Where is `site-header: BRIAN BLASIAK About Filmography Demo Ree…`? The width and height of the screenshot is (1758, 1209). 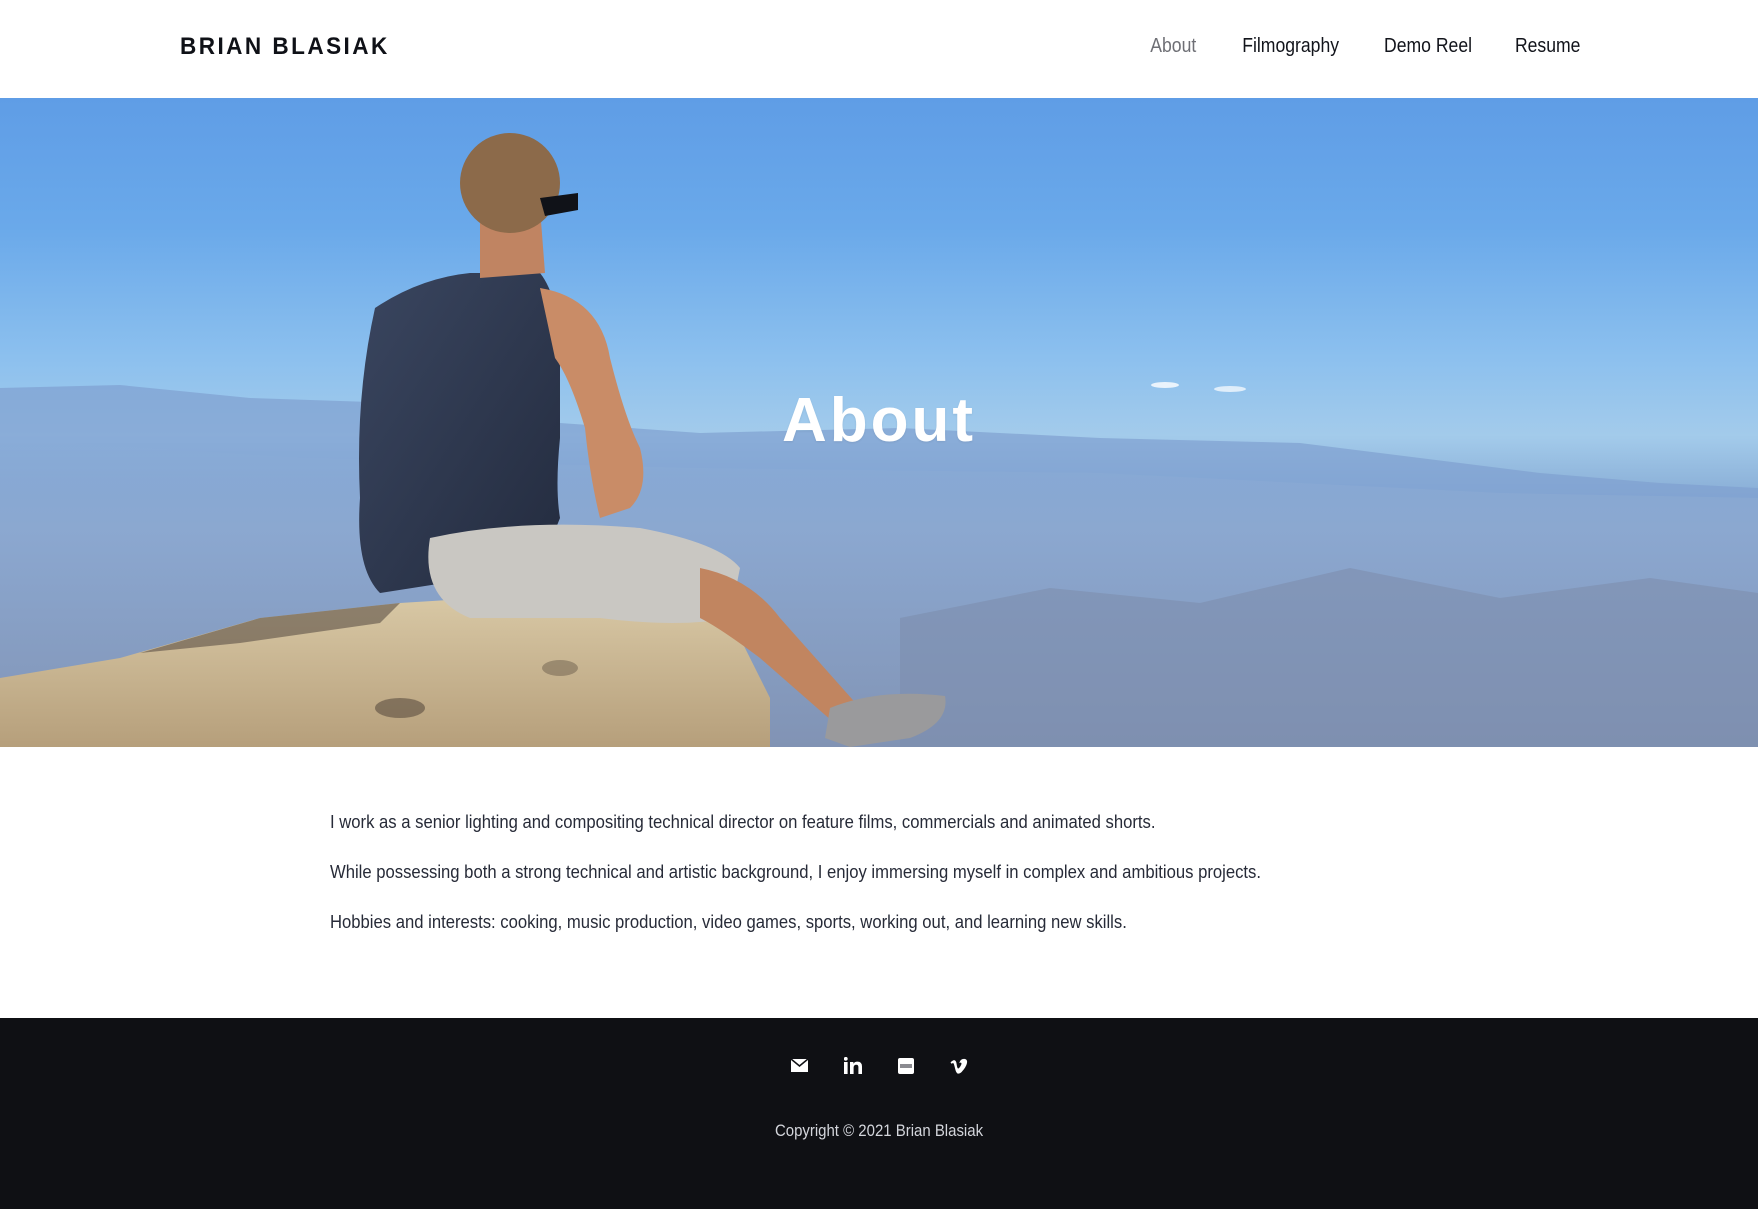
site-header: BRIAN BLASIAK About Filmography Demo Ree… is located at coordinates (879, 49).